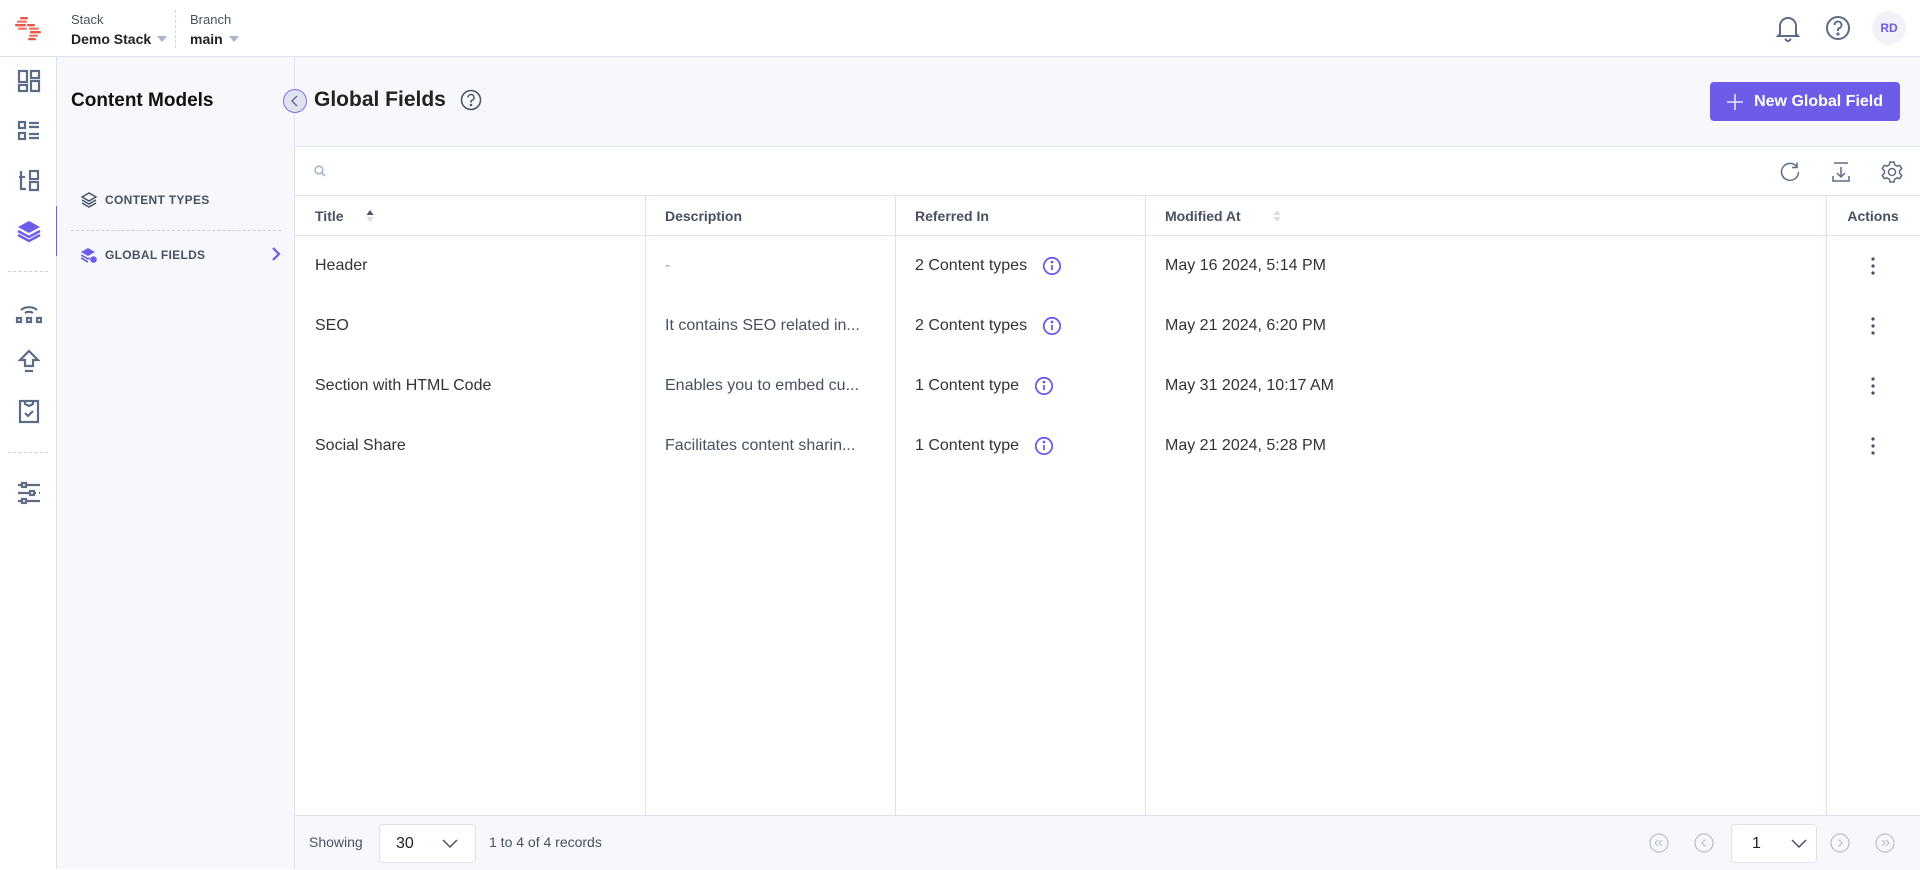  I want to click on avatar: RD, so click(1889, 28).